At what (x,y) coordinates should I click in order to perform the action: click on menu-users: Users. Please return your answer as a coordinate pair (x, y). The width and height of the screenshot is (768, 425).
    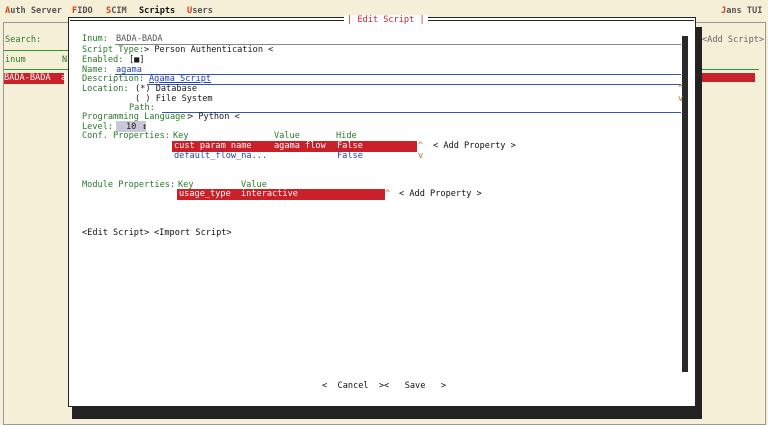
    Looking at the image, I should click on (200, 11).